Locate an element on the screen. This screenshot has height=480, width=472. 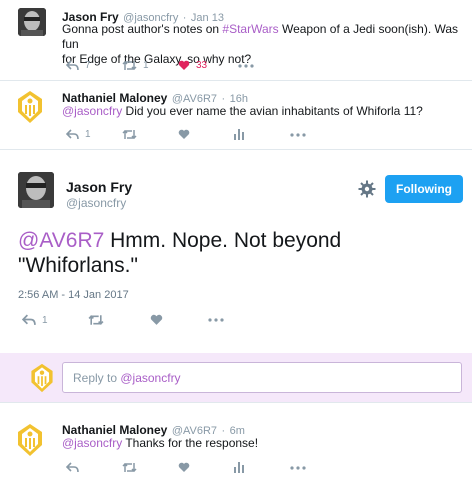
focus-author-handle: @jasoncfry is located at coordinates (96, 203).